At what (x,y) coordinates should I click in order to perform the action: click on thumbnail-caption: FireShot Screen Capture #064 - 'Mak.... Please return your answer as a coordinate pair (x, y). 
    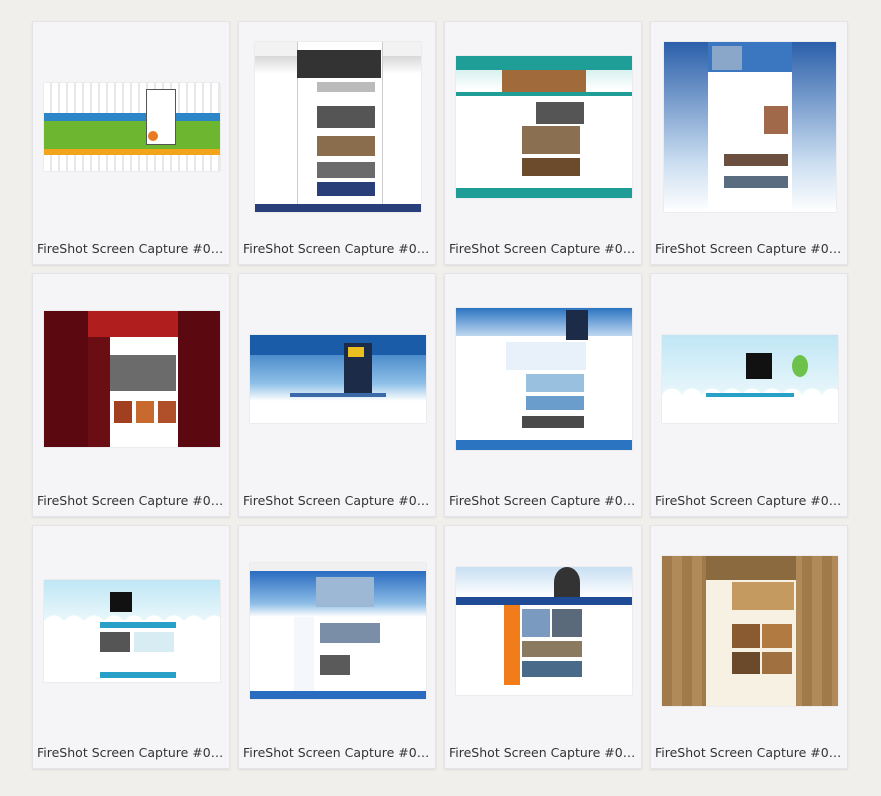
    Looking at the image, I should click on (543, 500).